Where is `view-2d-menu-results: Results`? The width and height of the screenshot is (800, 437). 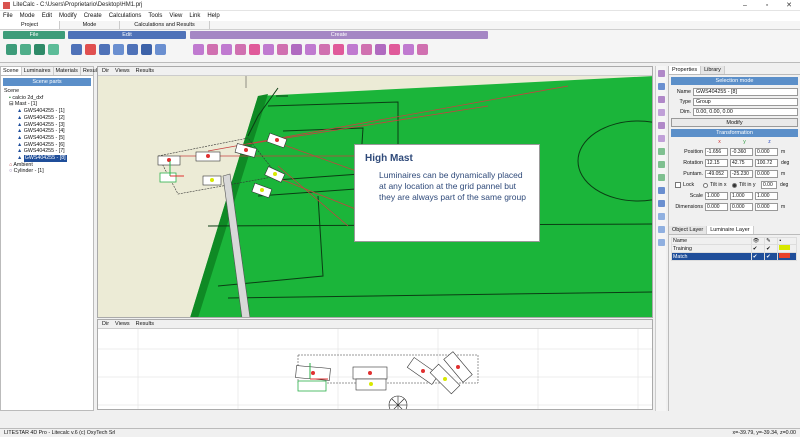 view-2d-menu-results: Results is located at coordinates (145, 324).